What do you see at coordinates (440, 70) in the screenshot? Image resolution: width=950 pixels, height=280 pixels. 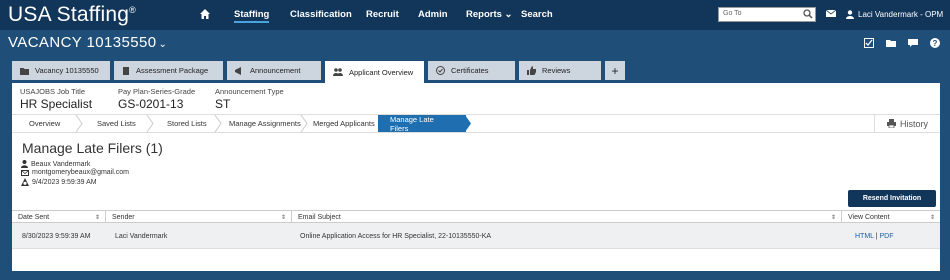 I see `check-circle-icon` at bounding box center [440, 70].